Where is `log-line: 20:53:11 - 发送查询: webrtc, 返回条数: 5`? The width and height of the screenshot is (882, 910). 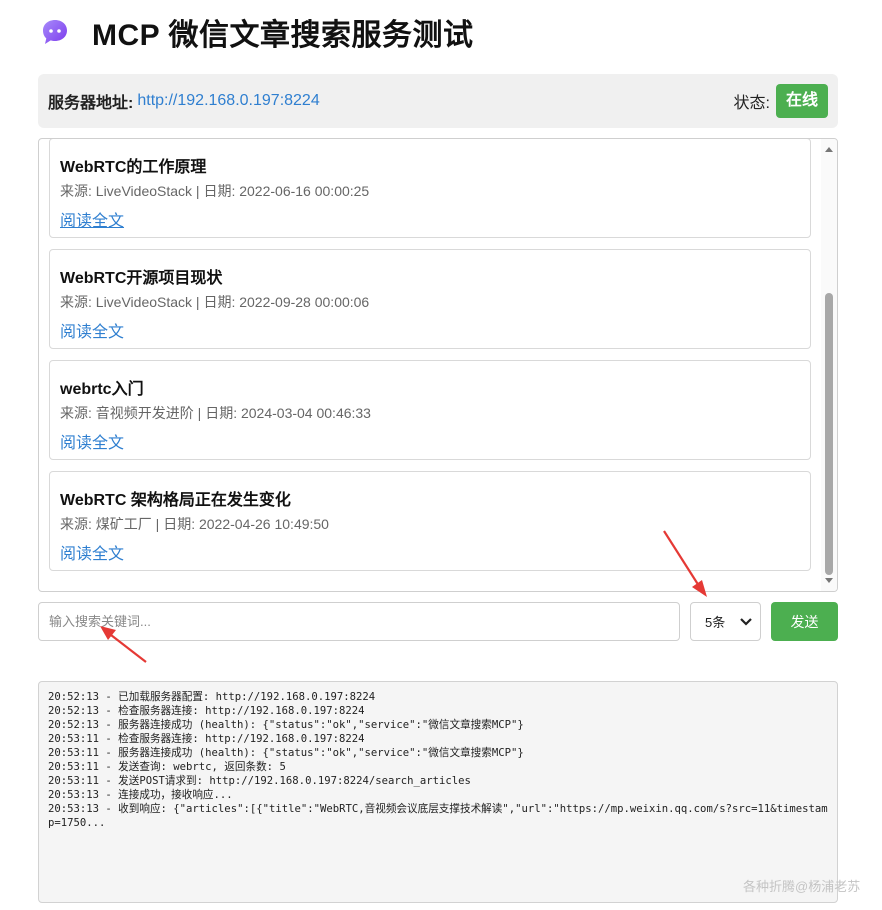
log-line: 20:53:11 - 发送查询: webrtc, 返回条数: 5 is located at coordinates (167, 767).